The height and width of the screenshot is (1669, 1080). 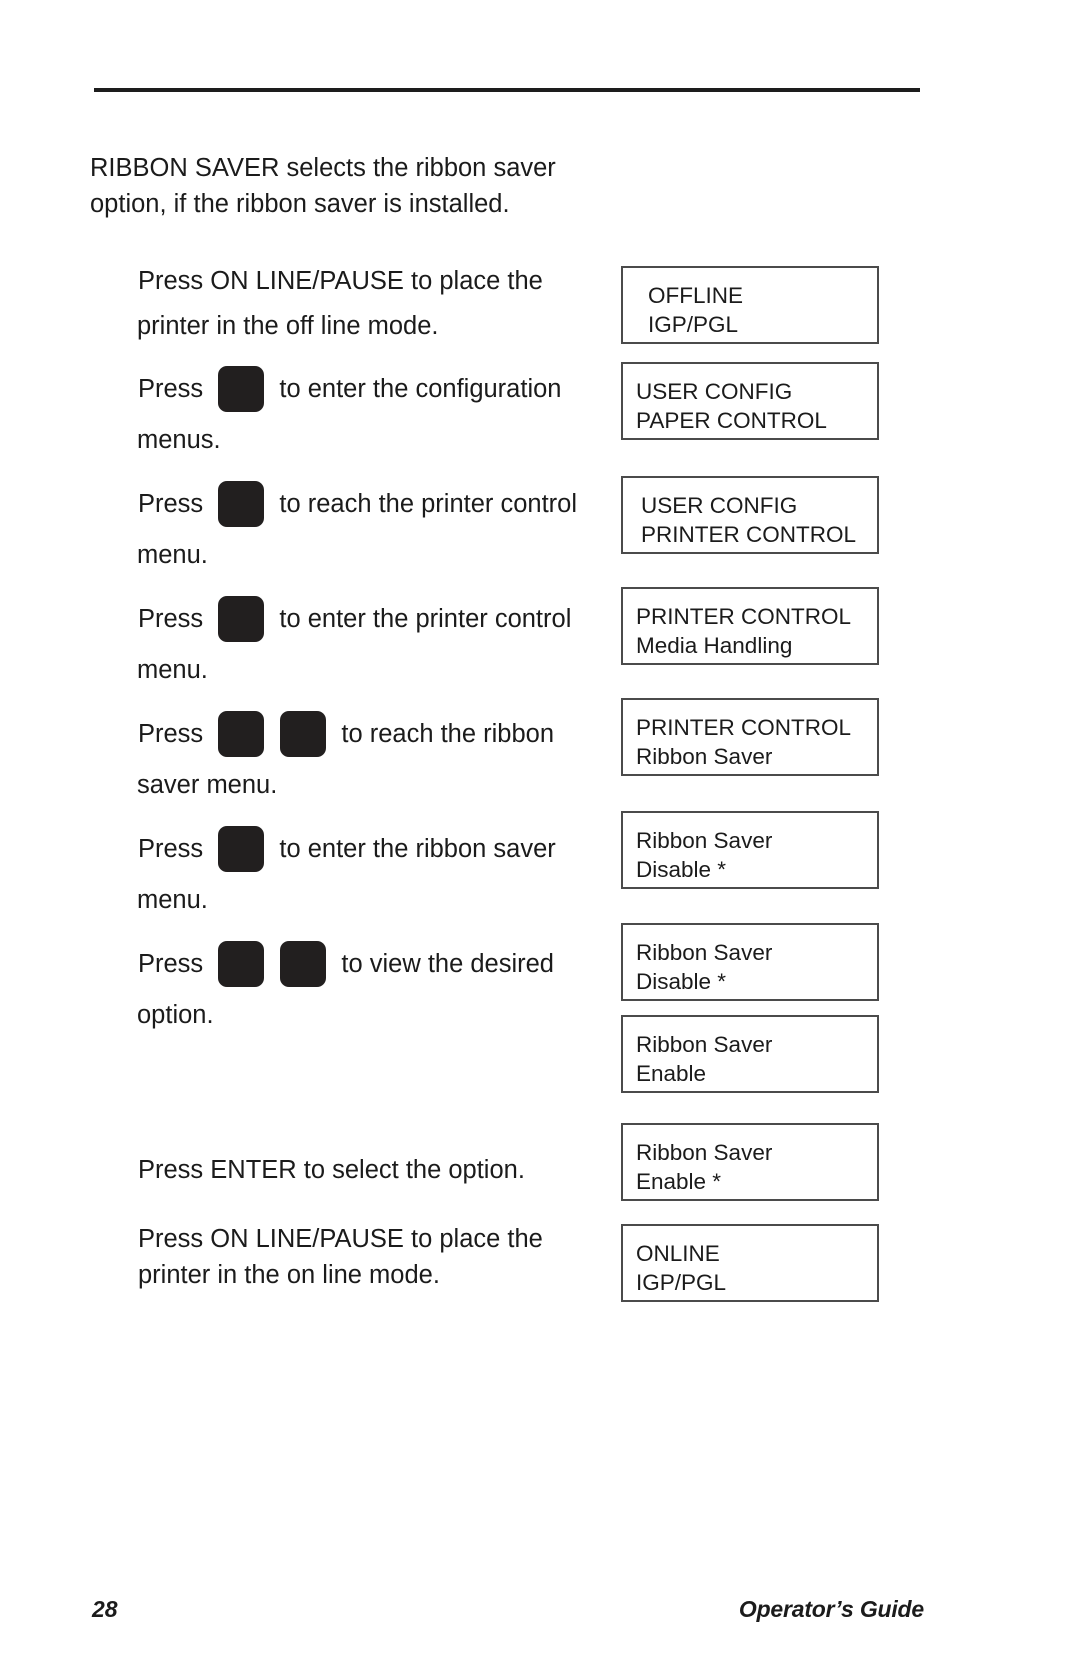 I want to click on step-6-line2: option., so click(x=175, y=1015).